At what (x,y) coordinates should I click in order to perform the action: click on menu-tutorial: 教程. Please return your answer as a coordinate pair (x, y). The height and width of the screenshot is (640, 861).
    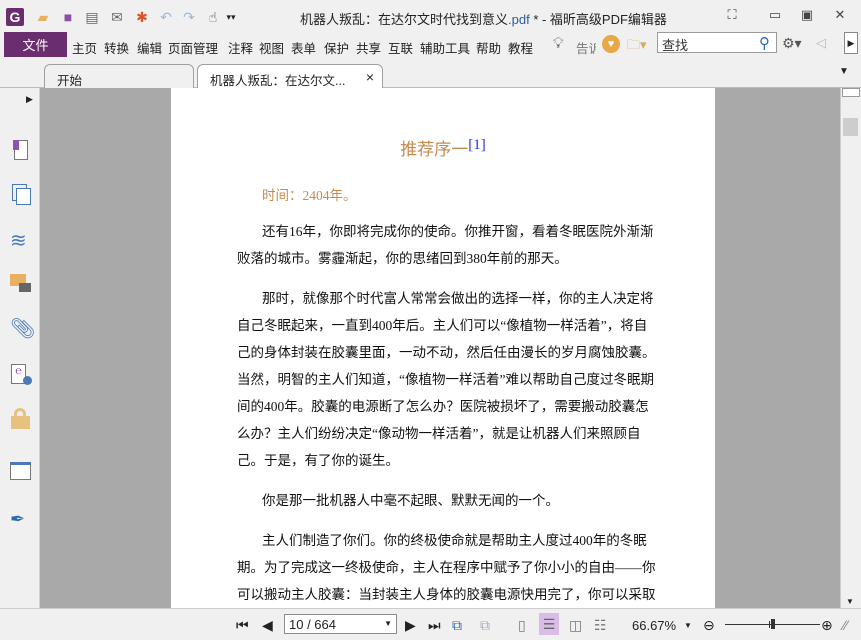
    Looking at the image, I should click on (520, 47).